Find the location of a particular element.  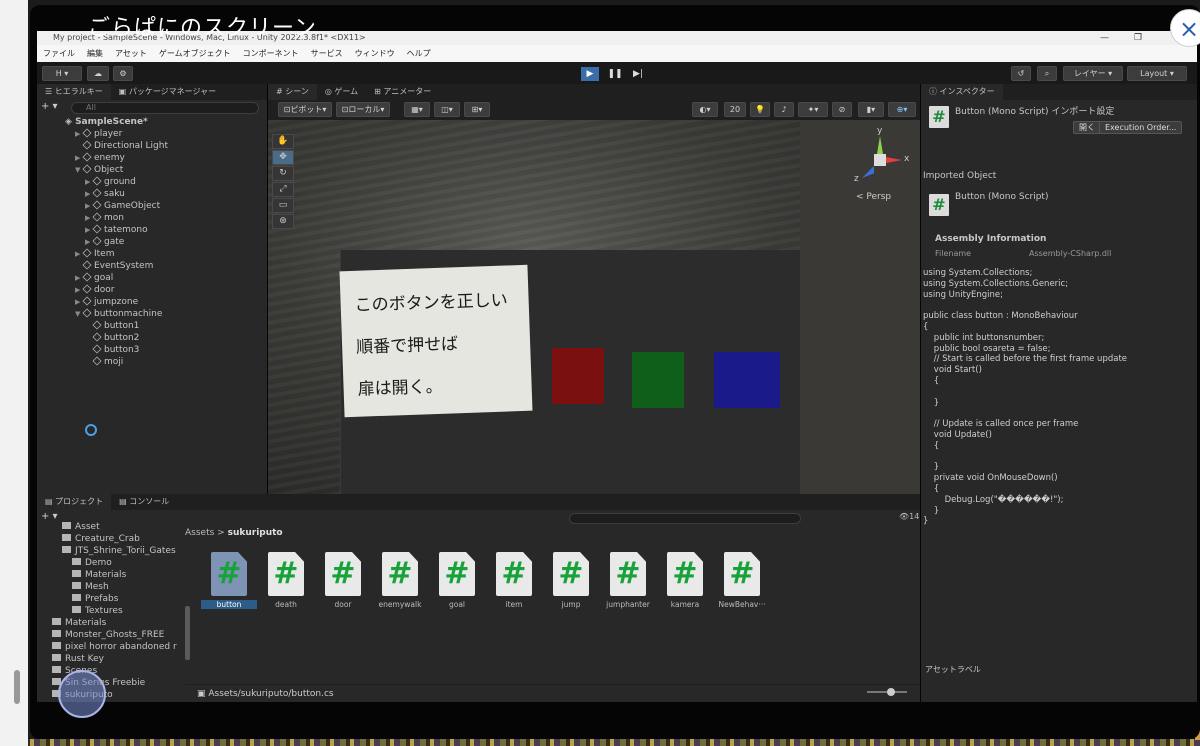

hierarchy-item: EventSystem is located at coordinates (114, 266).